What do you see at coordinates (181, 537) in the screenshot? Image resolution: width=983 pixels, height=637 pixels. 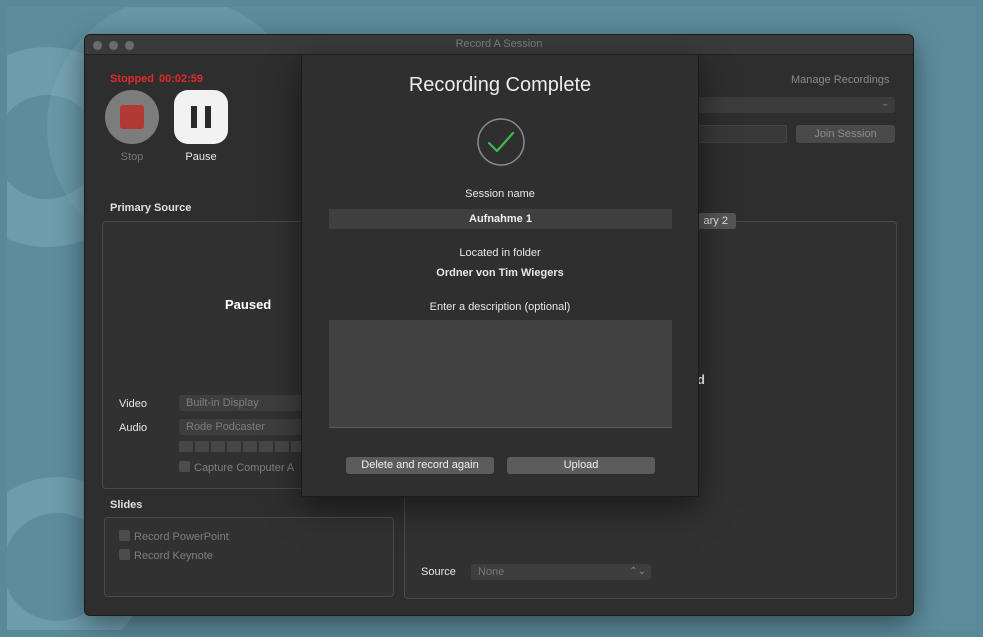 I see `record-powerpoint-label: Record PowerPoint` at bounding box center [181, 537].